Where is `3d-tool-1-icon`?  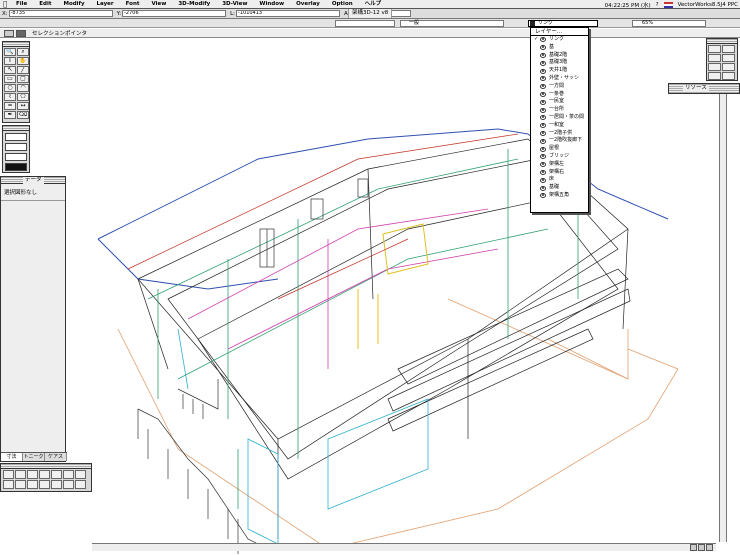 3d-tool-1-icon is located at coordinates (714, 49).